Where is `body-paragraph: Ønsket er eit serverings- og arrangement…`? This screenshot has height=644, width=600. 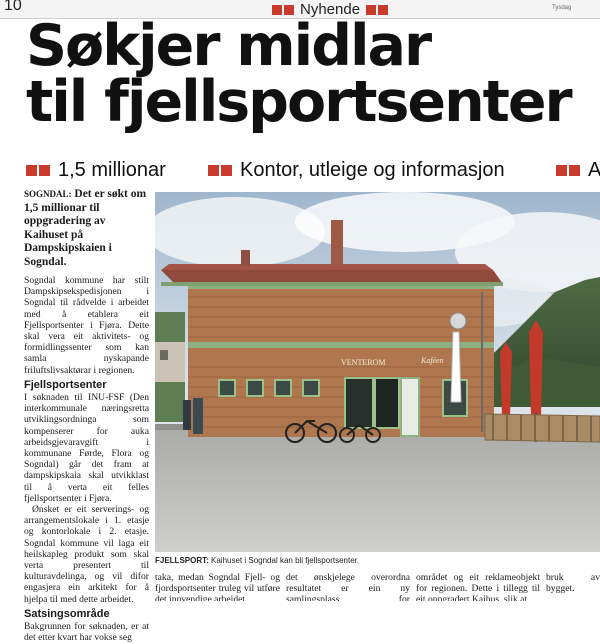 body-paragraph: Ønsket er eit serverings- og arrangement… is located at coordinates (86, 554).